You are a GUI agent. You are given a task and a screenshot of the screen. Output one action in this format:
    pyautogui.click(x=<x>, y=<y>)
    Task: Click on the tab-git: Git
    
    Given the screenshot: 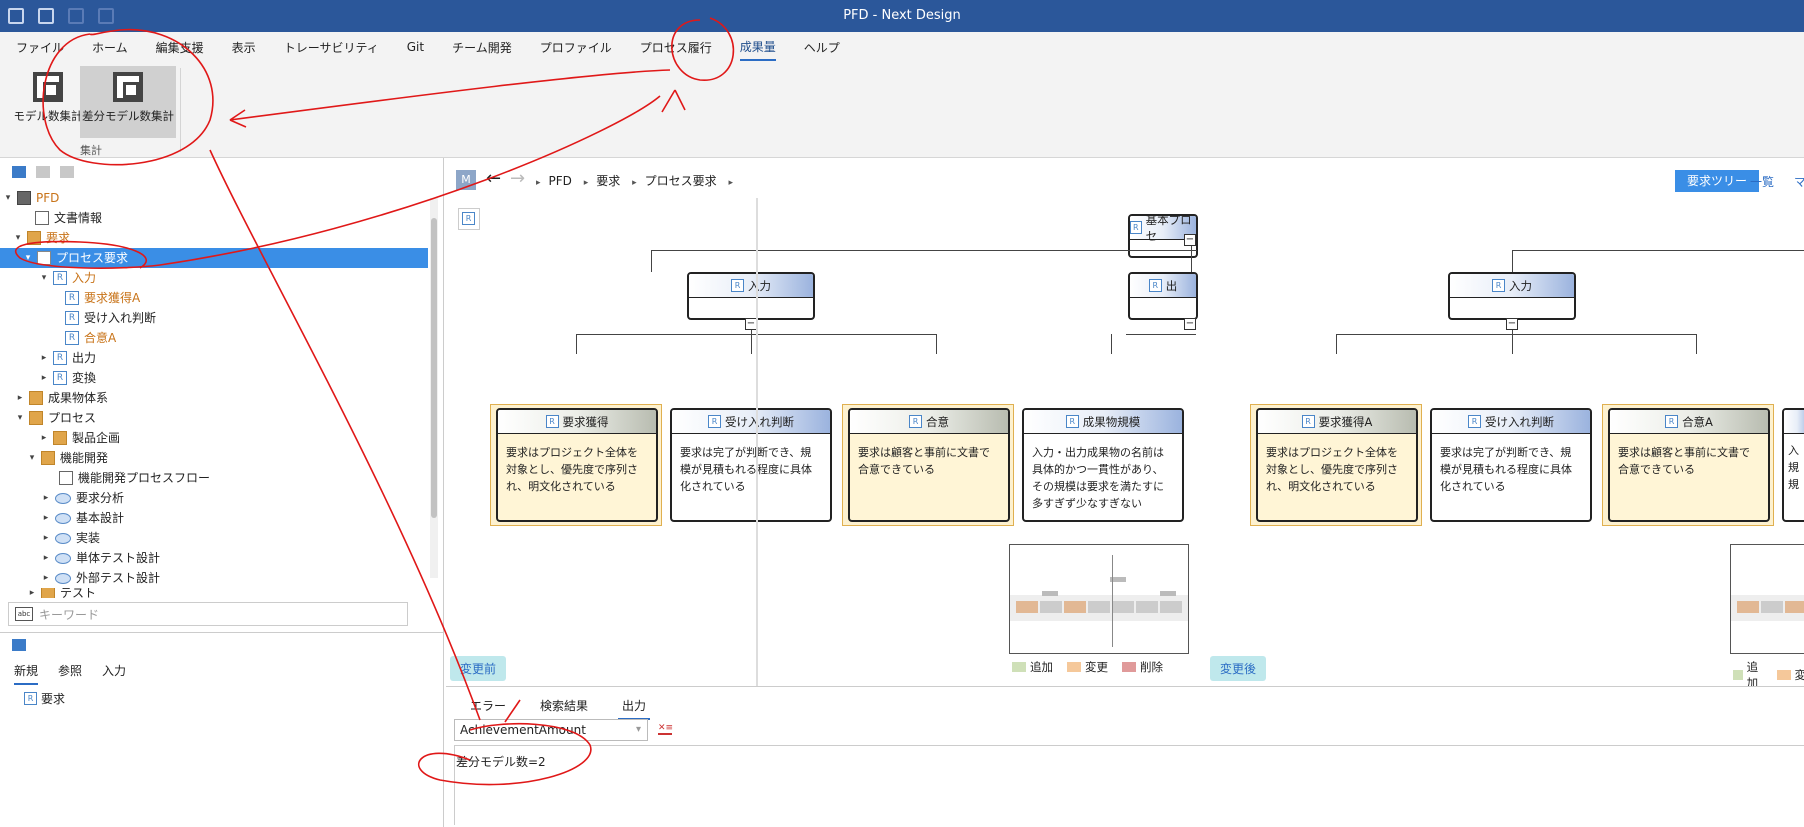 What is the action you would take?
    pyautogui.click(x=415, y=47)
    